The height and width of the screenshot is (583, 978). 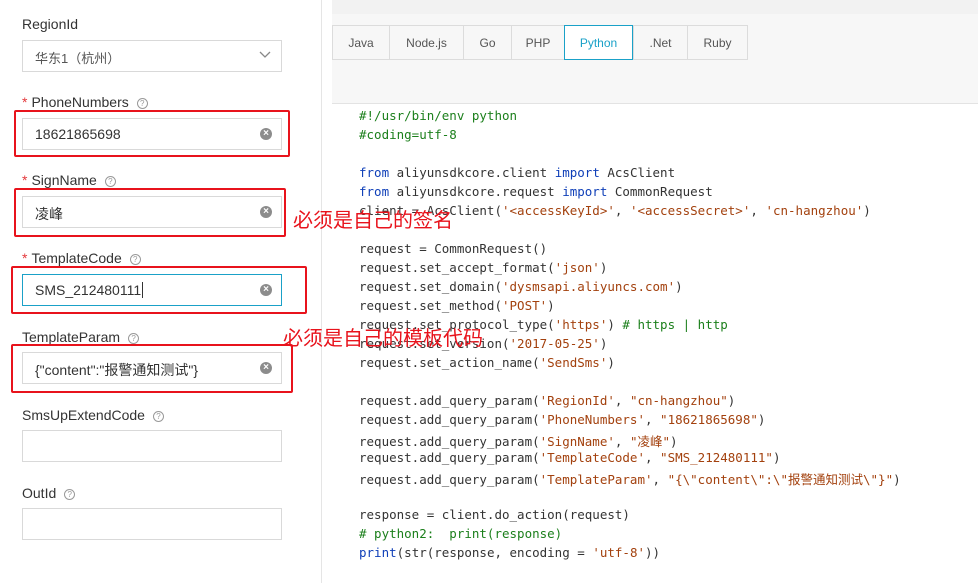 I want to click on highlight-box-phone, so click(x=152, y=133).